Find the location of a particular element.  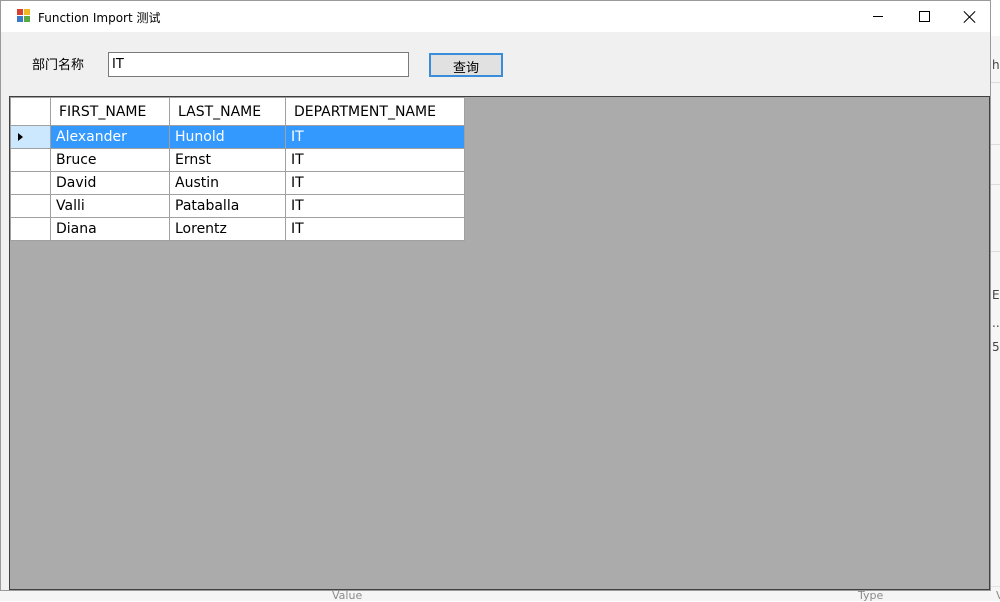

grid-header-row: FIRST_NAME LAST_NAME DEPARTMENT_NAME is located at coordinates (237, 111).